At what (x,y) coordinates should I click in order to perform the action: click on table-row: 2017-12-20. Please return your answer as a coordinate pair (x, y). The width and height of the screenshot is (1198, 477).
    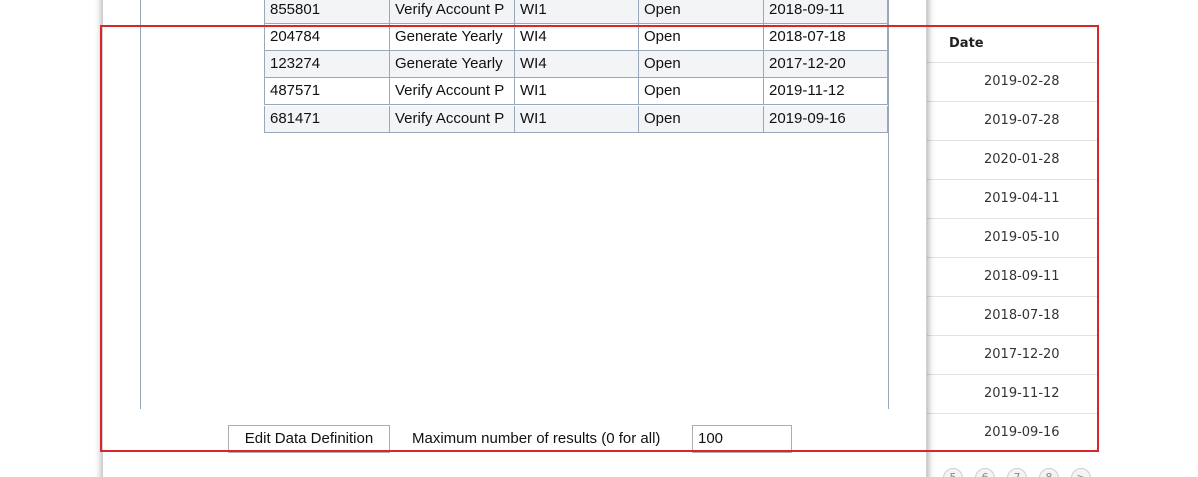
    Looking at the image, I should click on (1012, 355).